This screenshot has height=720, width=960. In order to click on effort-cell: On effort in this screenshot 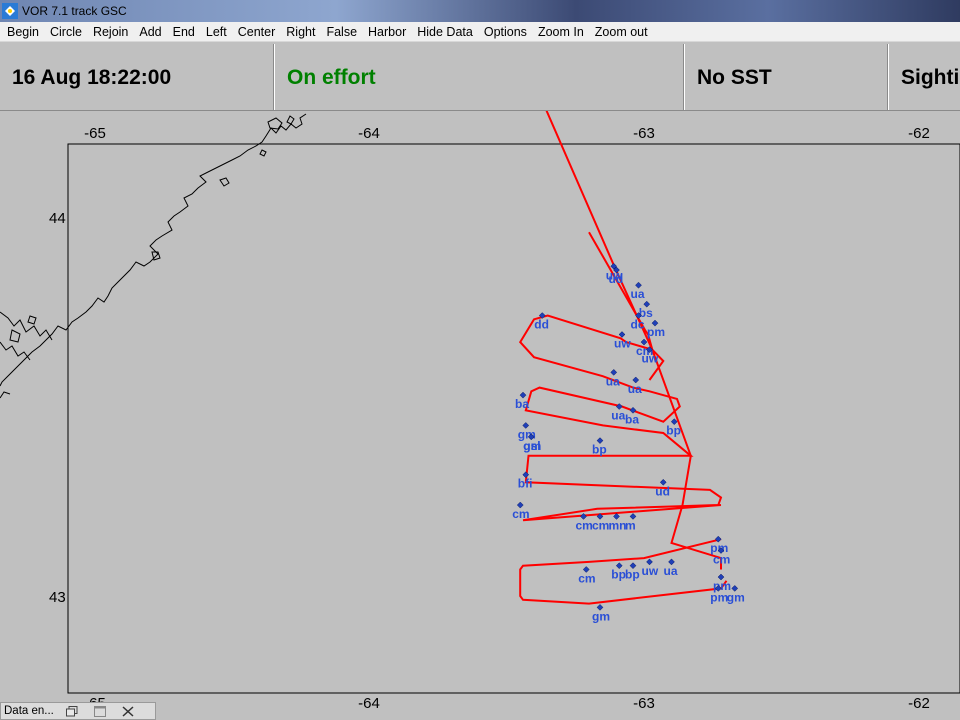, I will do `click(479, 77)`.